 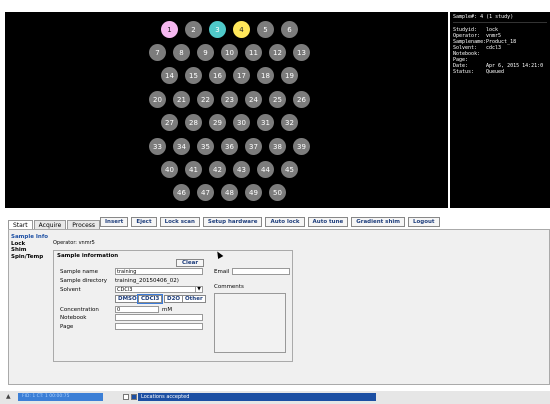 What do you see at coordinates (301, 146) in the screenshot?
I see `sample-slot: 39` at bounding box center [301, 146].